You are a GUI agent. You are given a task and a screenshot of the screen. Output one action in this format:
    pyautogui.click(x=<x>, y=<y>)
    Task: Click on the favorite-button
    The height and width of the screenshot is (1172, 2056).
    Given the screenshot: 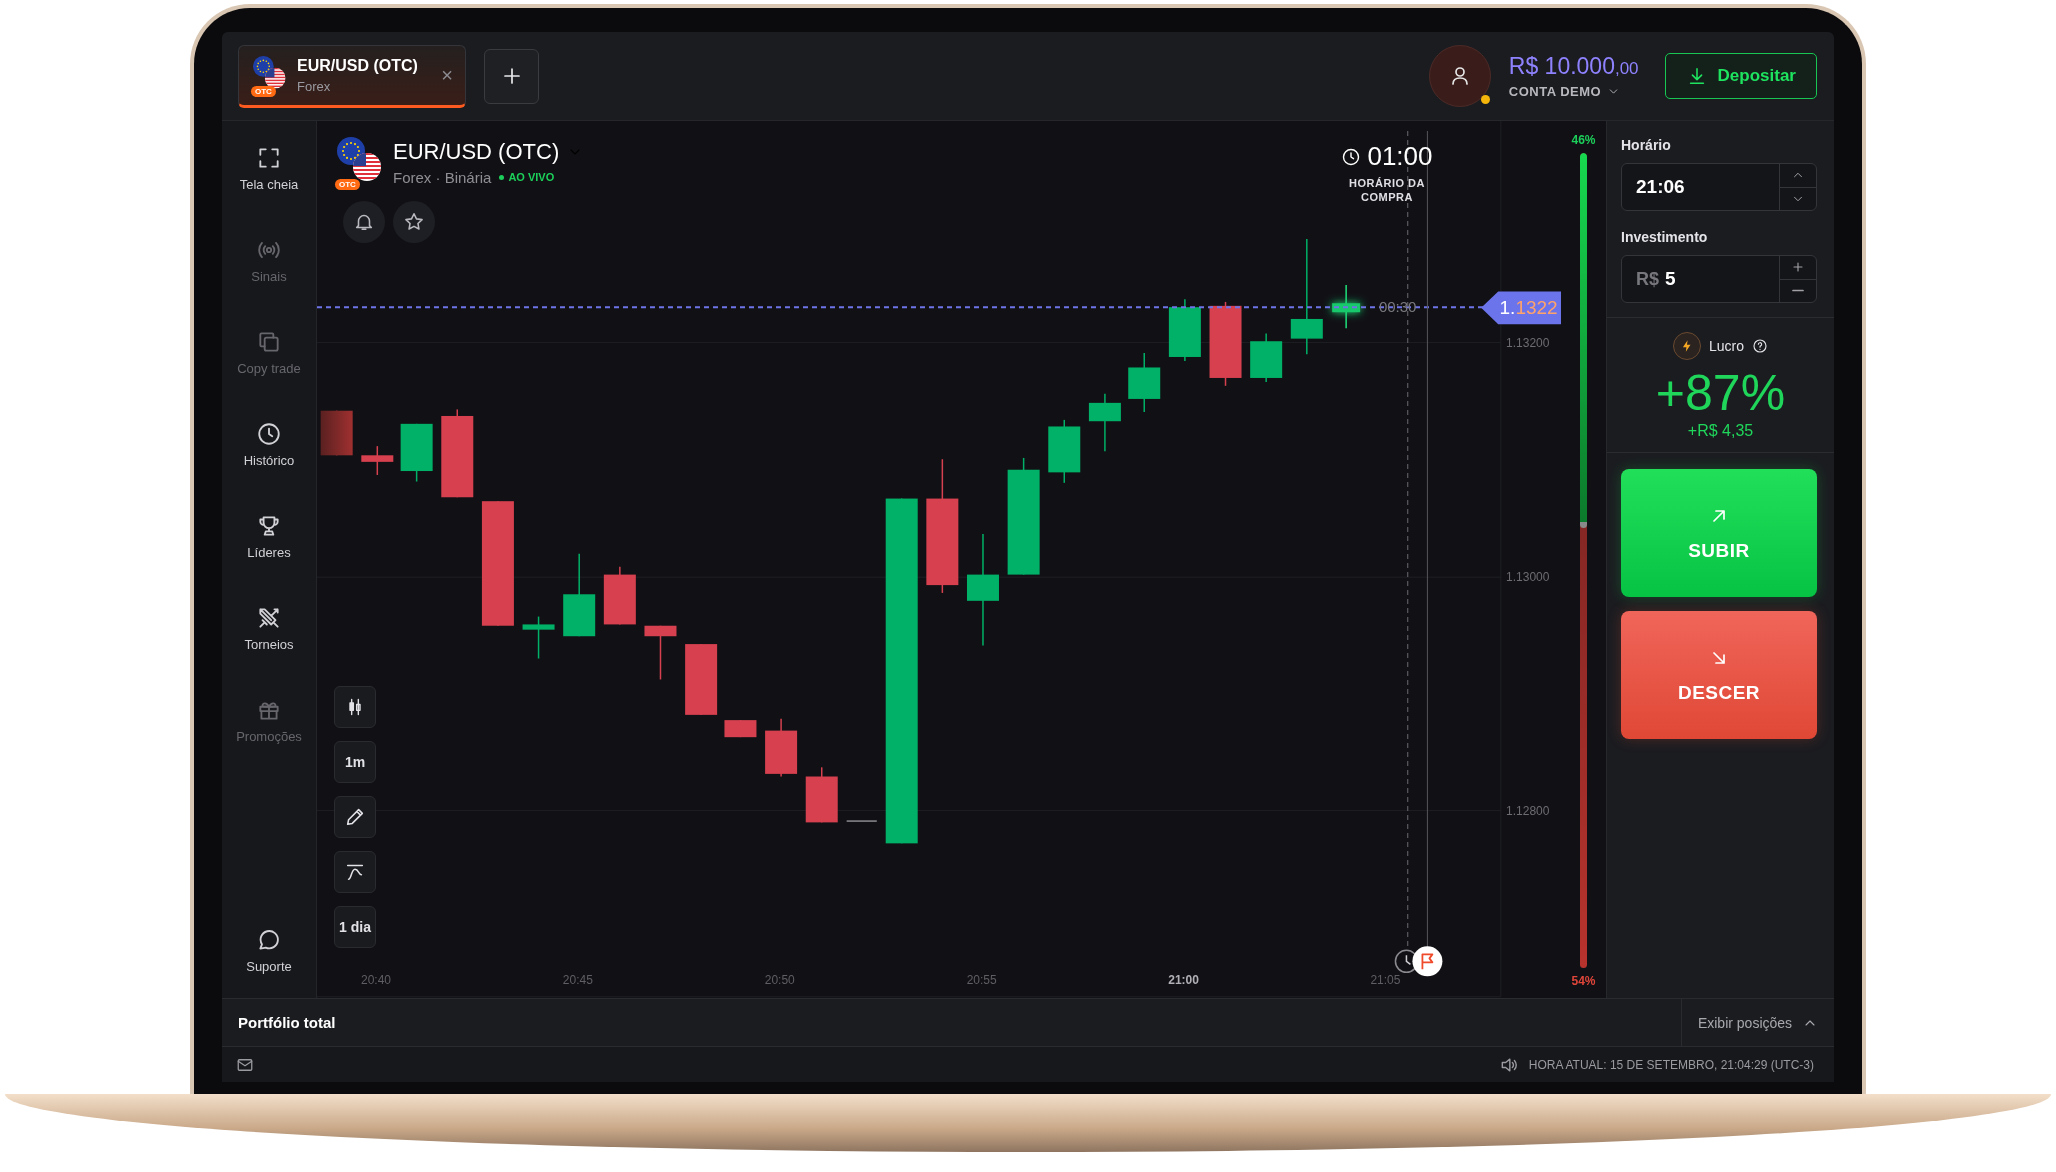 What is the action you would take?
    pyautogui.click(x=414, y=222)
    